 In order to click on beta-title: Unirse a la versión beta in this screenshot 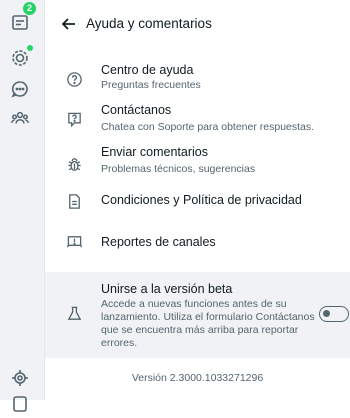, I will do `click(167, 289)`.